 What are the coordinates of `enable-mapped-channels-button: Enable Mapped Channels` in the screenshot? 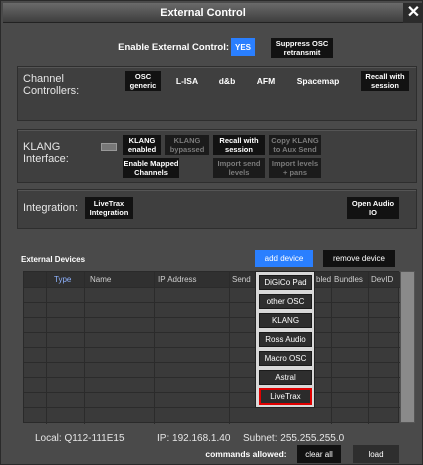 It's located at (151, 168).